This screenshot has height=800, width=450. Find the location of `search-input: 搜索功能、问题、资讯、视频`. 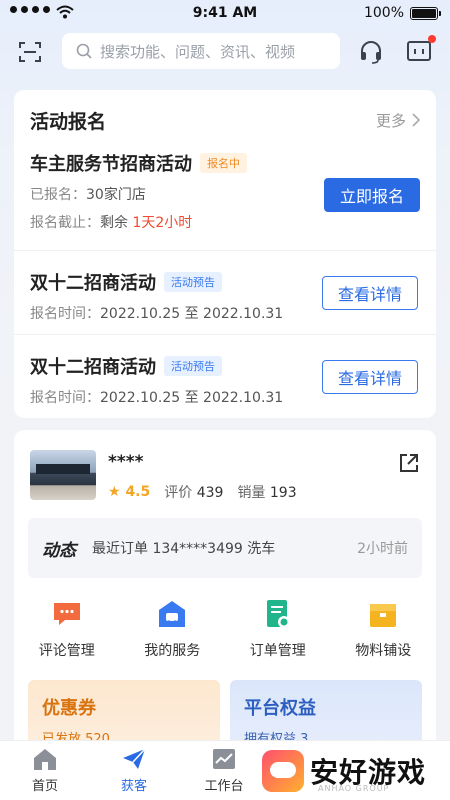

search-input: 搜索功能、问题、资讯、视频 is located at coordinates (201, 51).